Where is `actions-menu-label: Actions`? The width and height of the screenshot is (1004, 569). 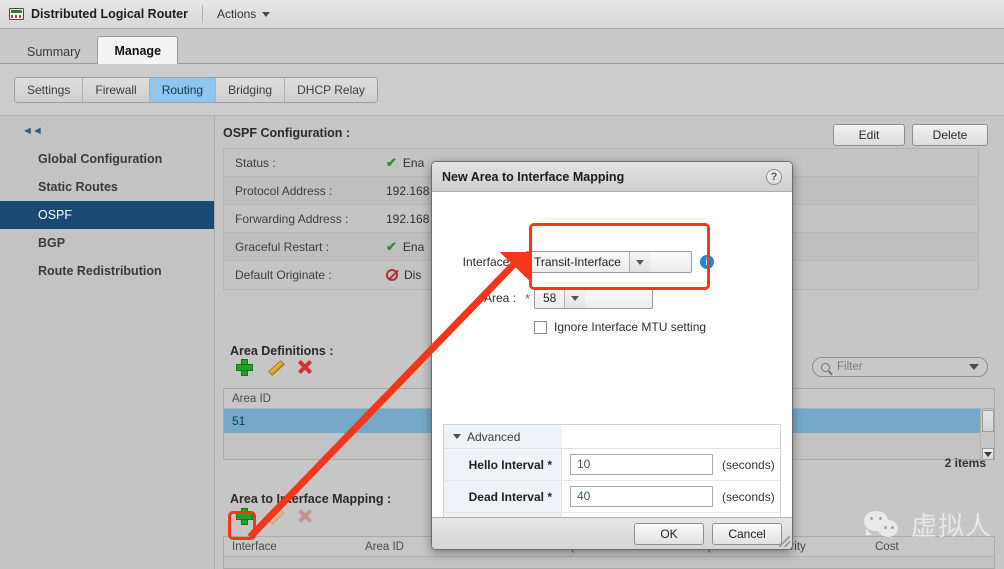
actions-menu-label: Actions is located at coordinates (236, 14).